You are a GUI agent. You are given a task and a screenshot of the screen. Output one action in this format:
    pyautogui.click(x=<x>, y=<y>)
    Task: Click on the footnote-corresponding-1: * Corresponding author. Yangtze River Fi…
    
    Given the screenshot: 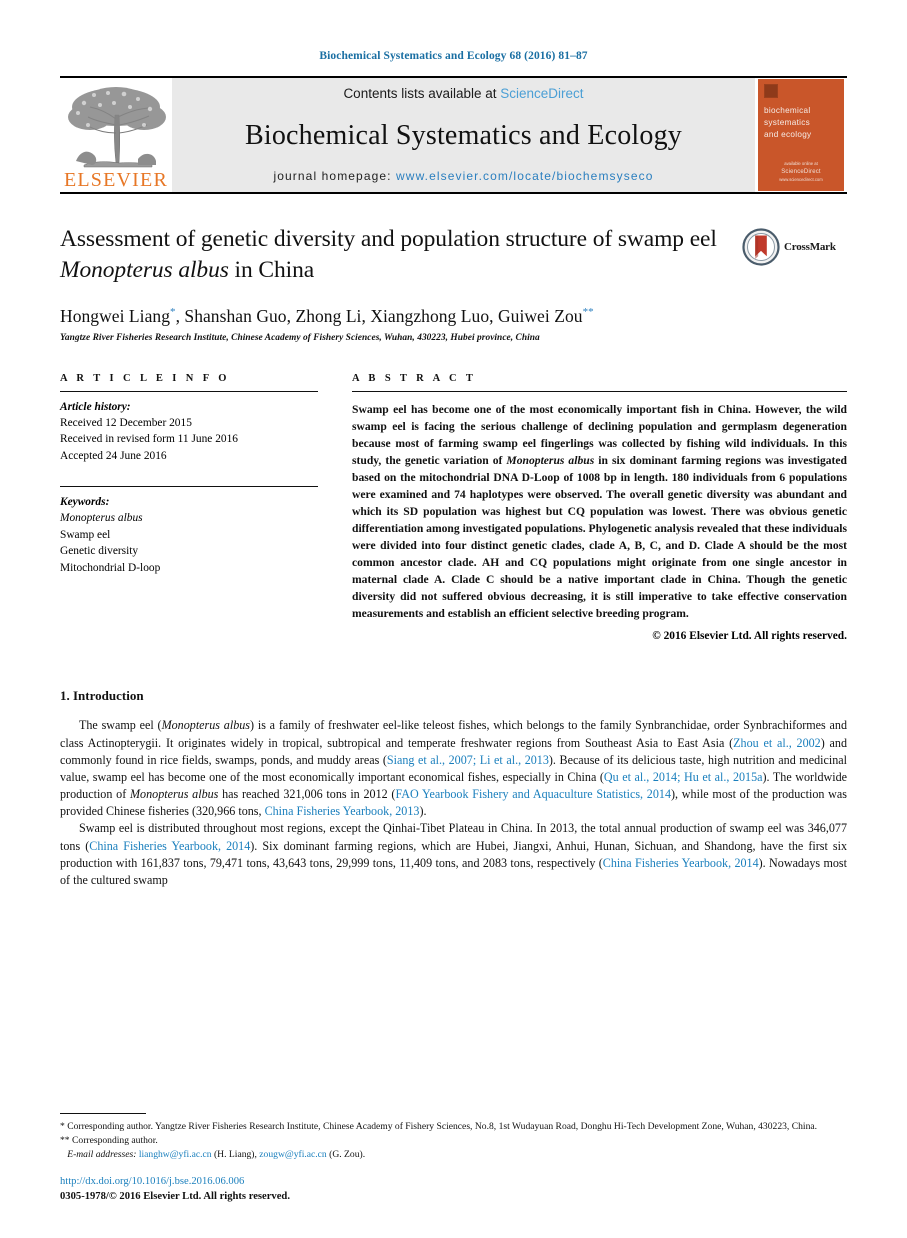 What is the action you would take?
    pyautogui.click(x=453, y=1127)
    